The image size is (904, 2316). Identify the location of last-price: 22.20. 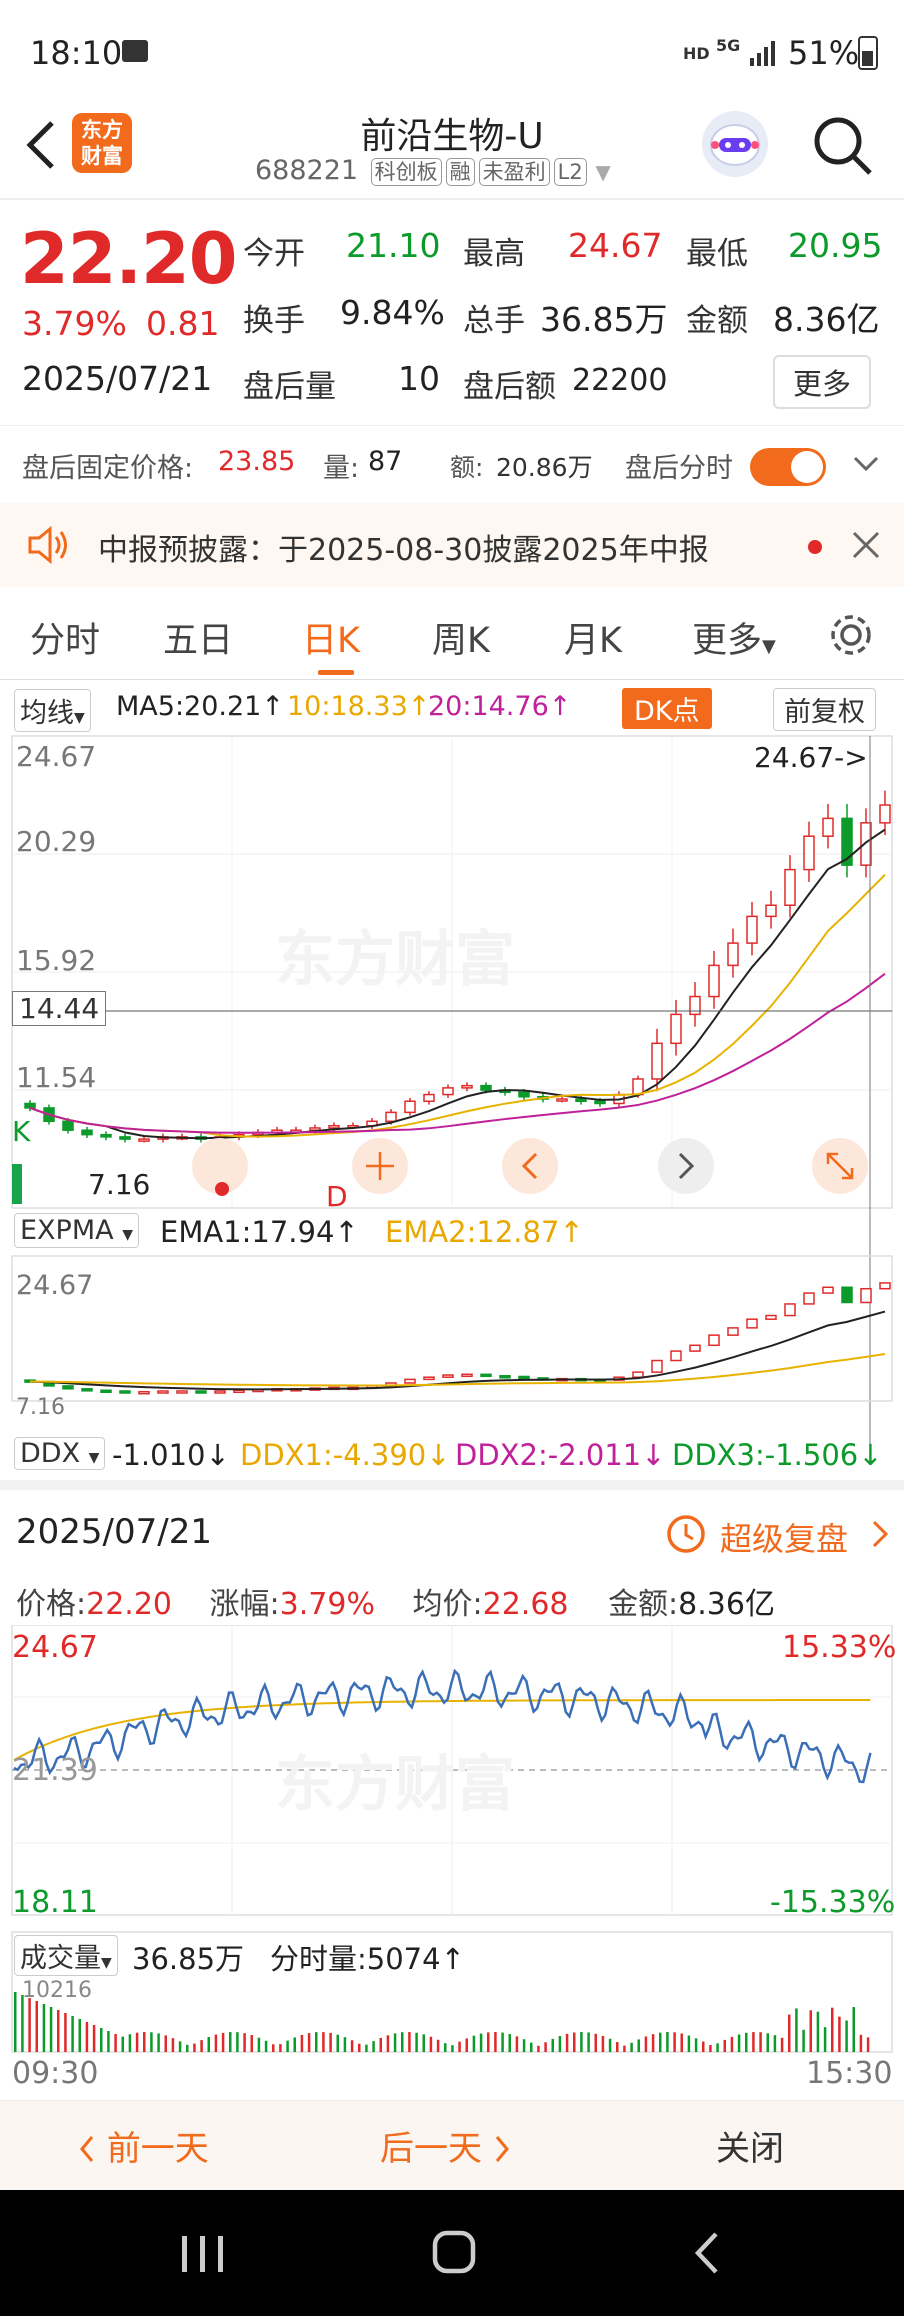
(128, 259).